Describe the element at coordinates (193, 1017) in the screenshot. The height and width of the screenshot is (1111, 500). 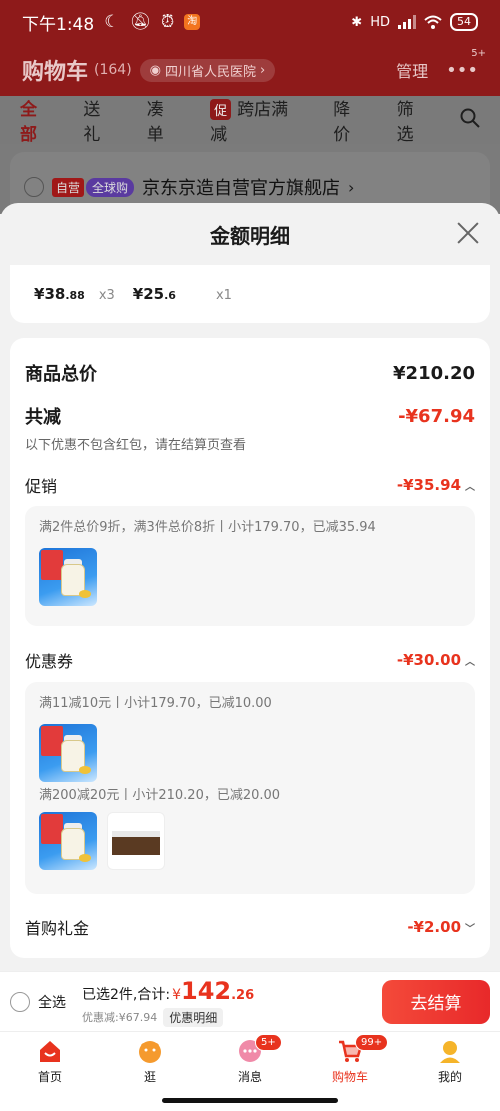
I see `discount-detail-button: 优惠明细` at that location.